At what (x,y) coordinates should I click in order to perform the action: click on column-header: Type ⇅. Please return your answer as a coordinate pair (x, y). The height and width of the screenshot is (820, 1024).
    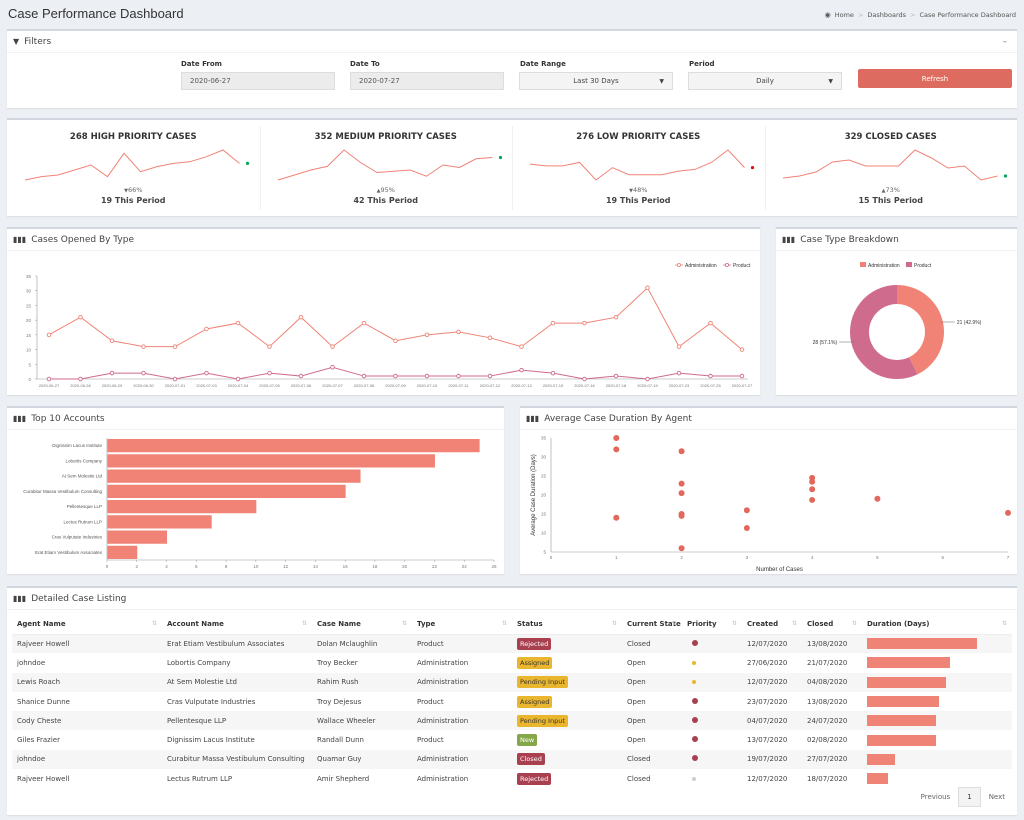
    Looking at the image, I should click on (462, 625).